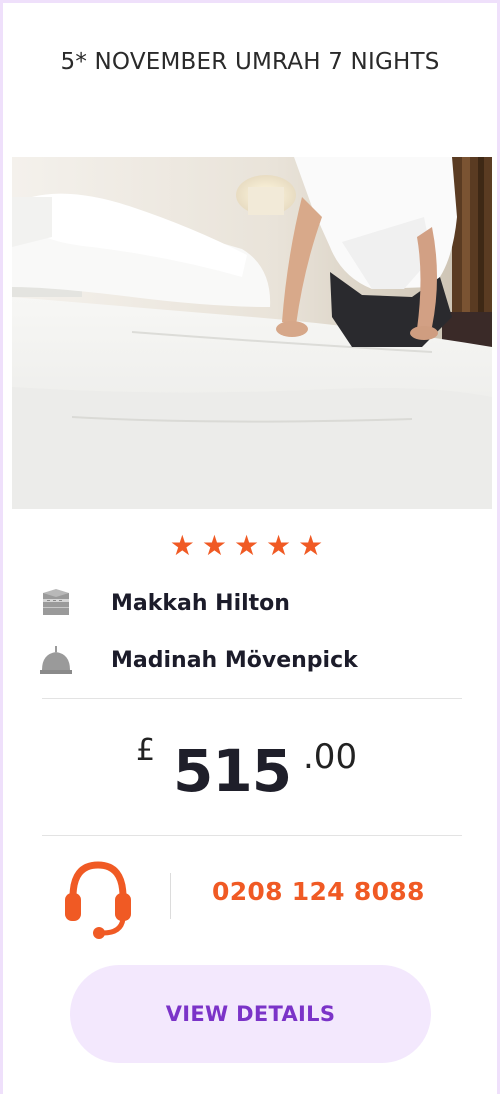 Image resolution: width=500 pixels, height=1094 pixels. I want to click on headset-icon, so click(98, 899).